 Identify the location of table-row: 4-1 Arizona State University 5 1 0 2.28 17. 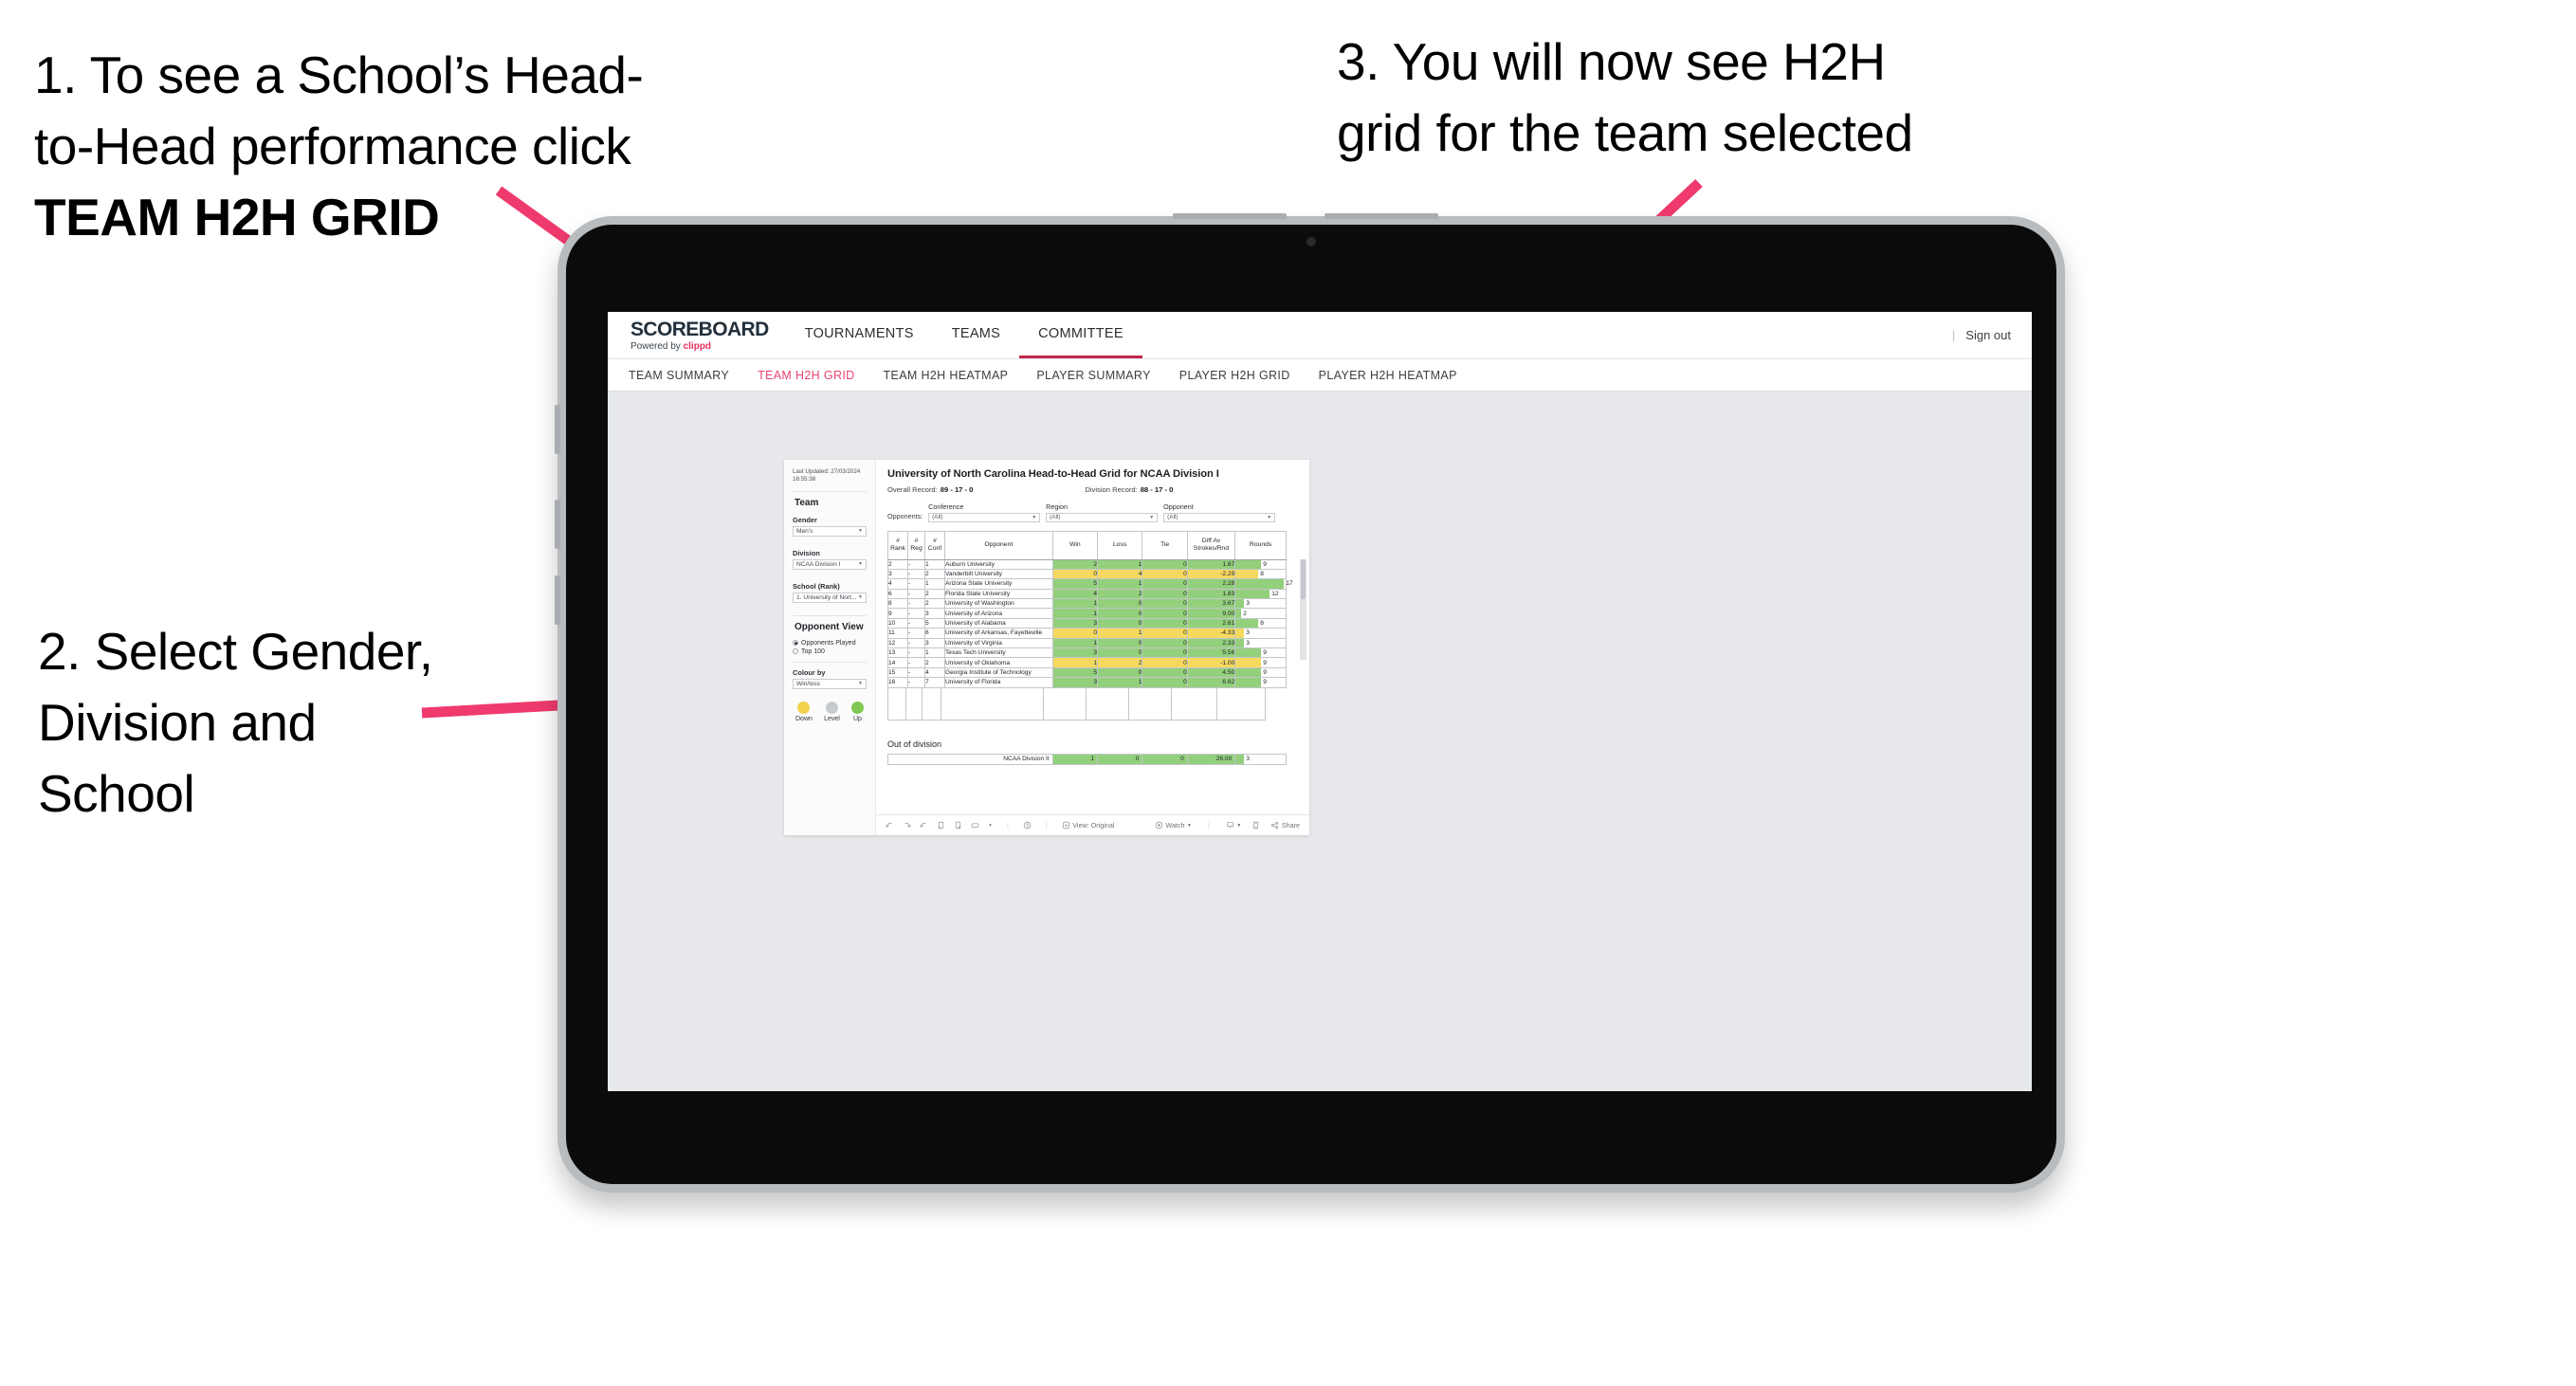
(1089, 584).